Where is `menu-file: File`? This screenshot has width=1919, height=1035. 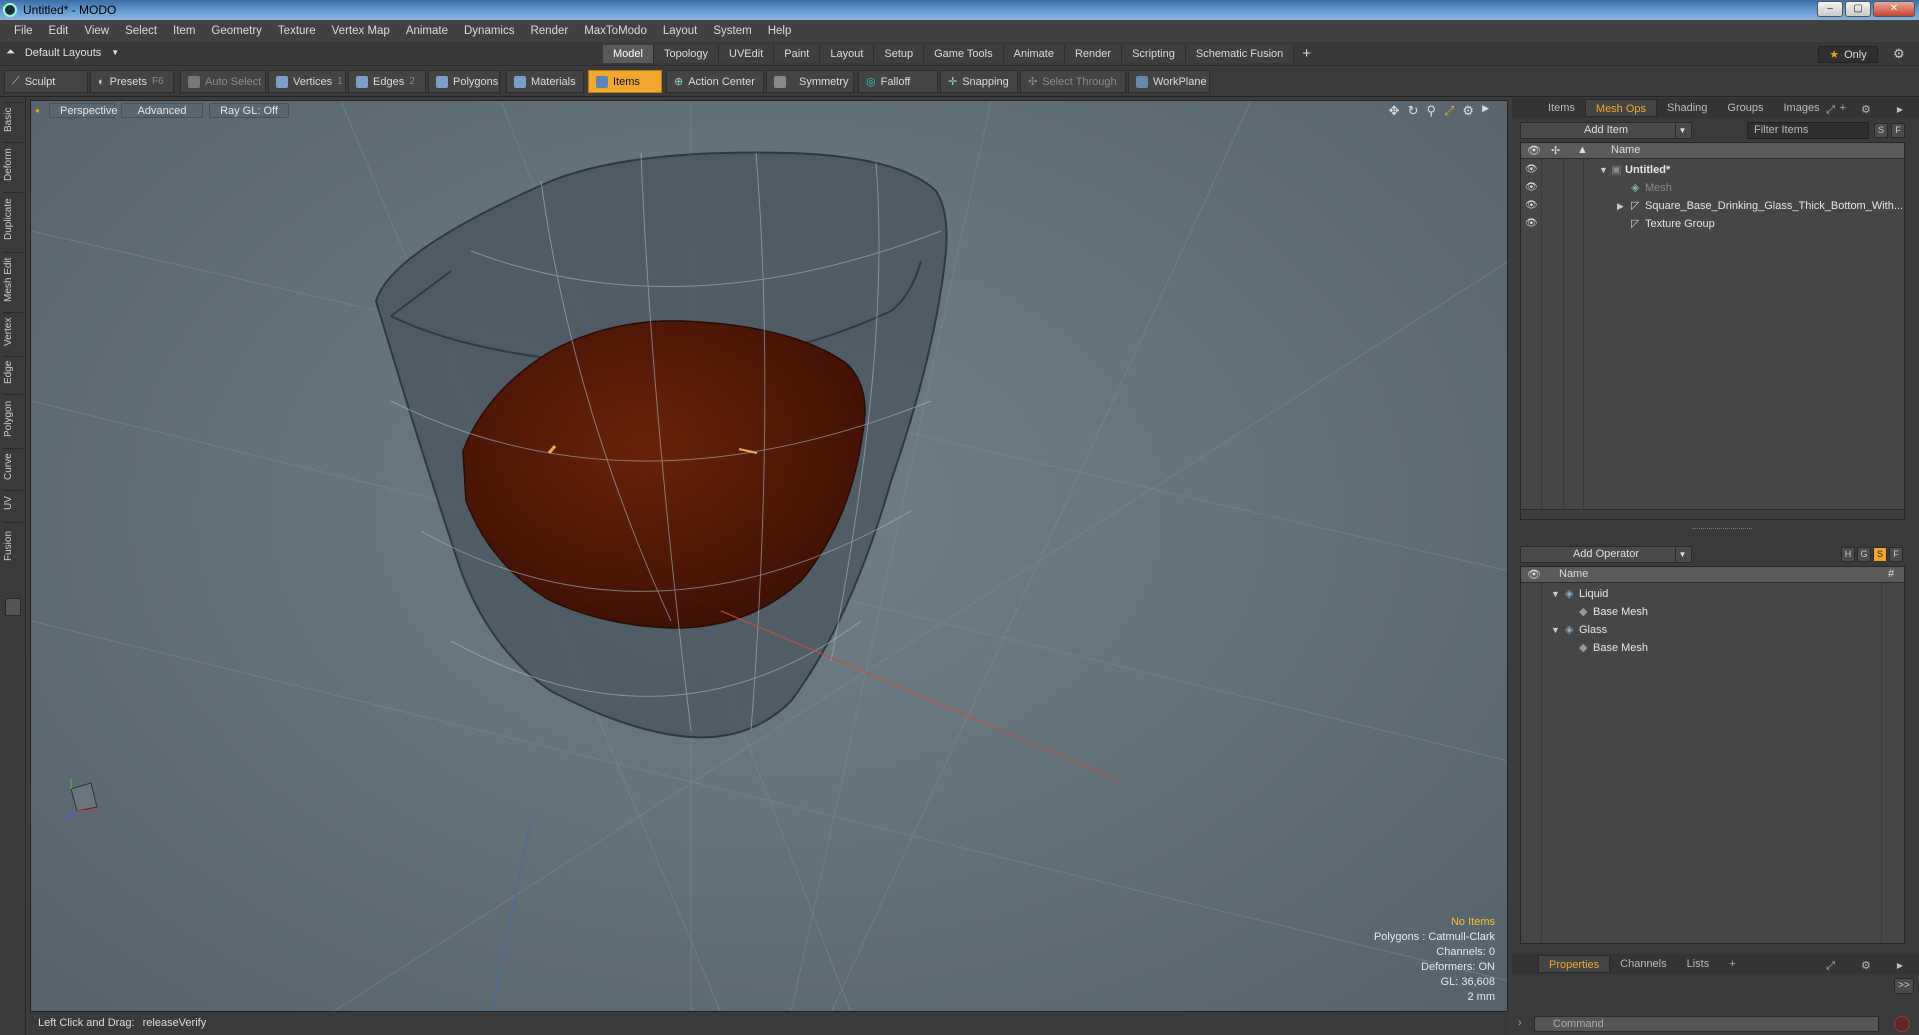 menu-file: File is located at coordinates (23, 31).